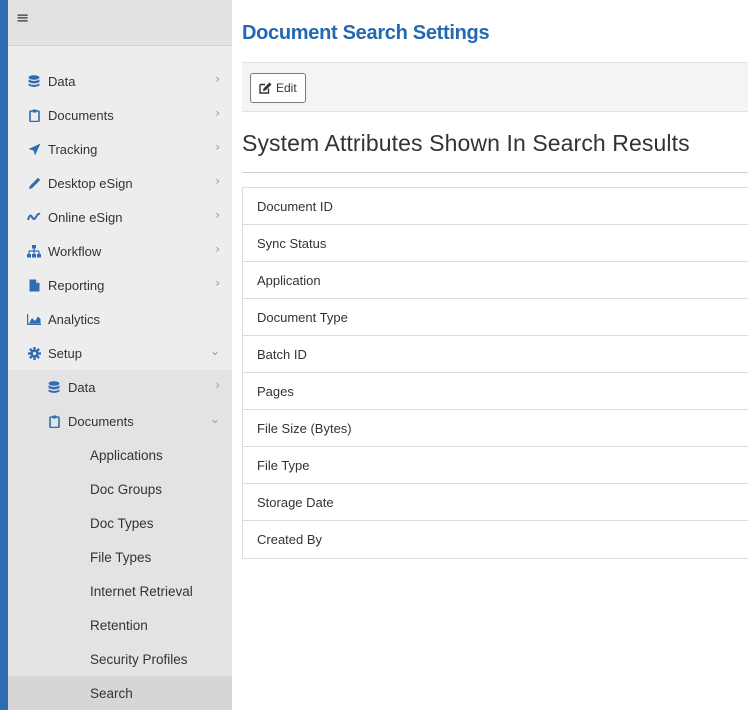 The image size is (748, 710). I want to click on sidebar-item-label: Doc Groups, so click(126, 489).